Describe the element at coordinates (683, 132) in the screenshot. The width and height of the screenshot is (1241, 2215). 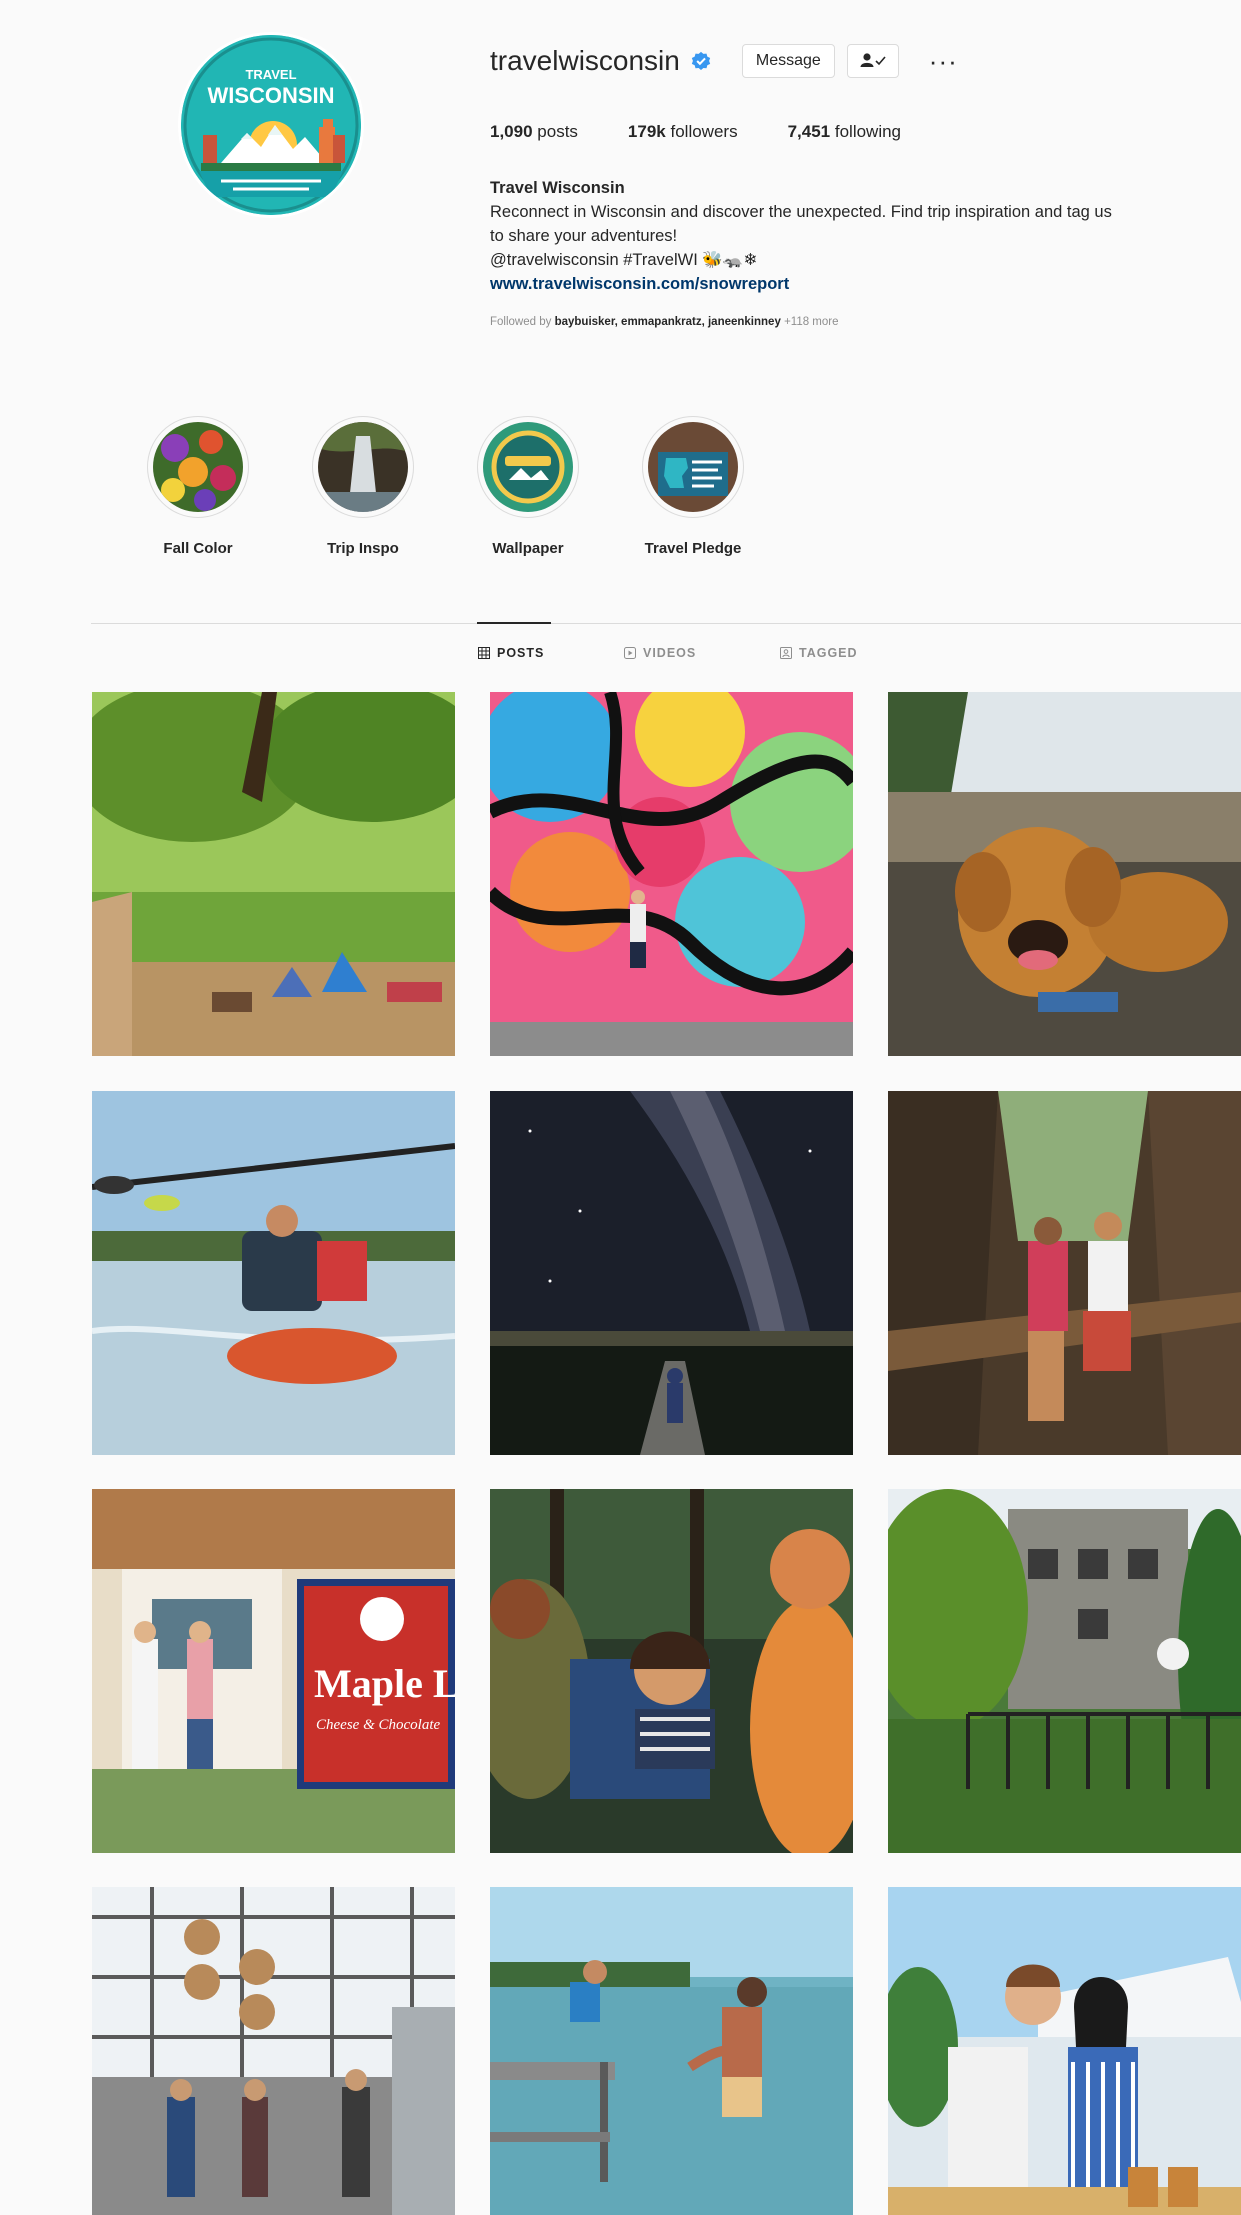
I see `followers-link: 179k followers` at that location.